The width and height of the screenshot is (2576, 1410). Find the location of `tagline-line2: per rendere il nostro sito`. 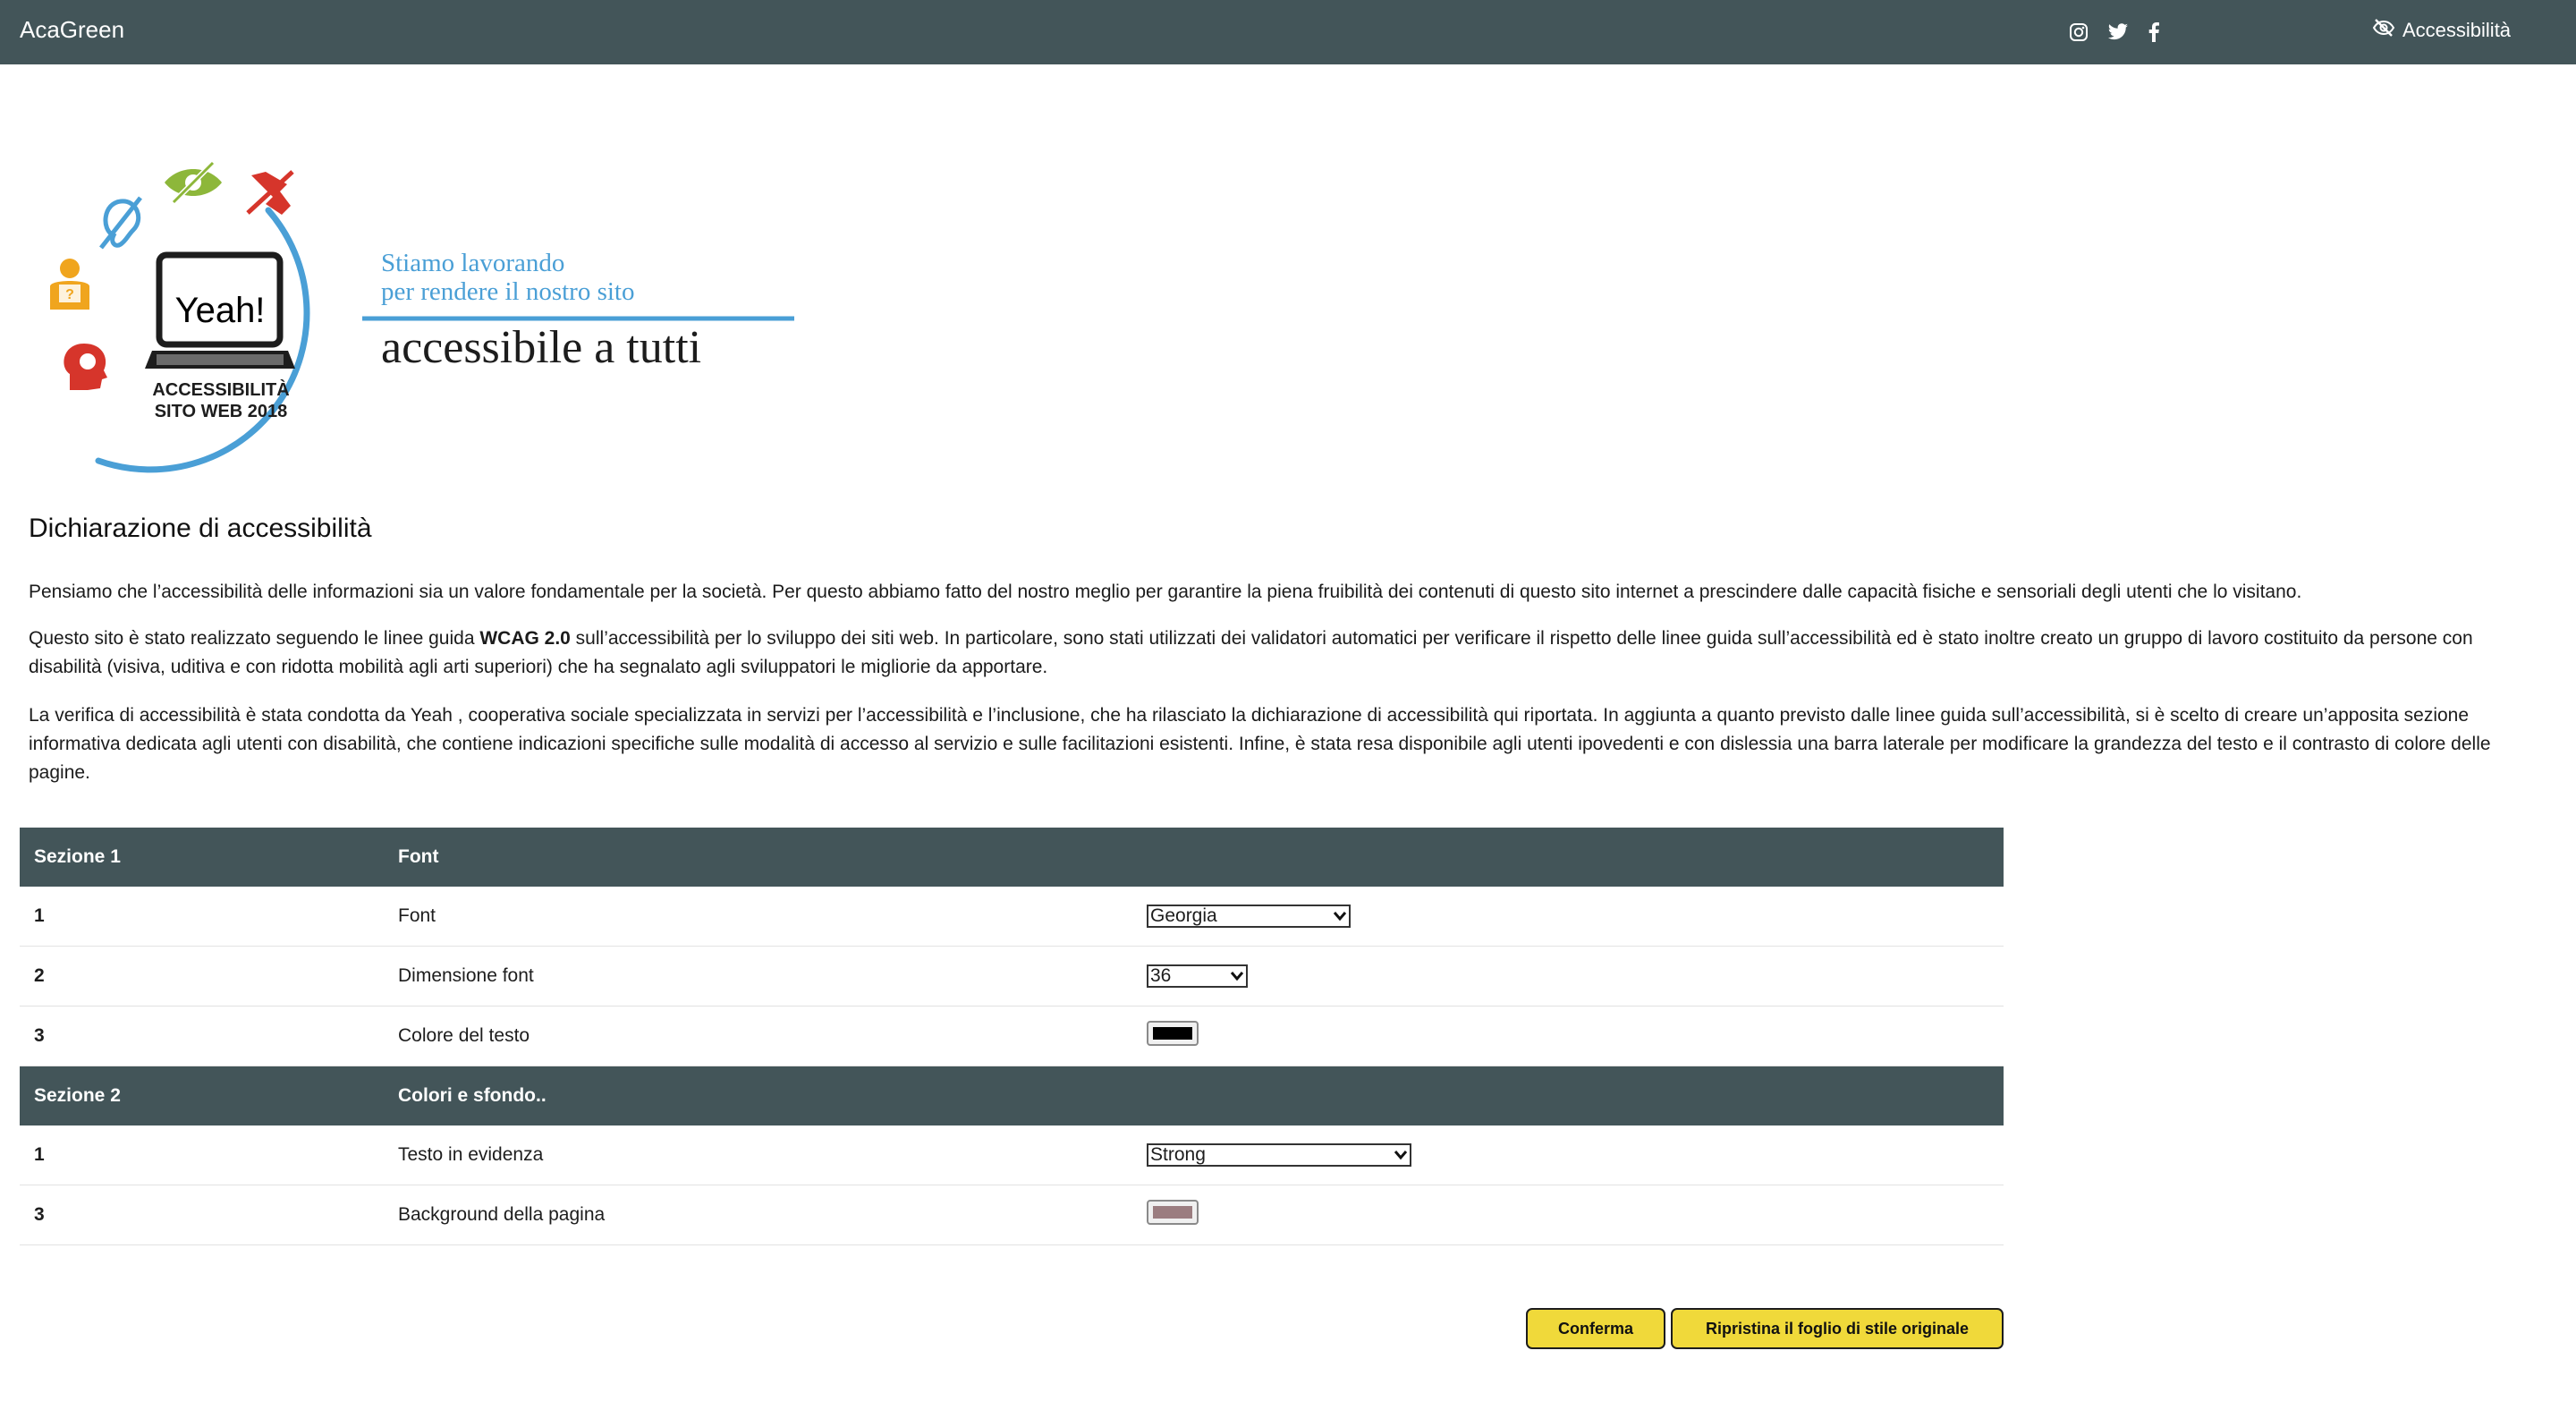

tagline-line2: per rendere il nostro sito is located at coordinates (507, 291).